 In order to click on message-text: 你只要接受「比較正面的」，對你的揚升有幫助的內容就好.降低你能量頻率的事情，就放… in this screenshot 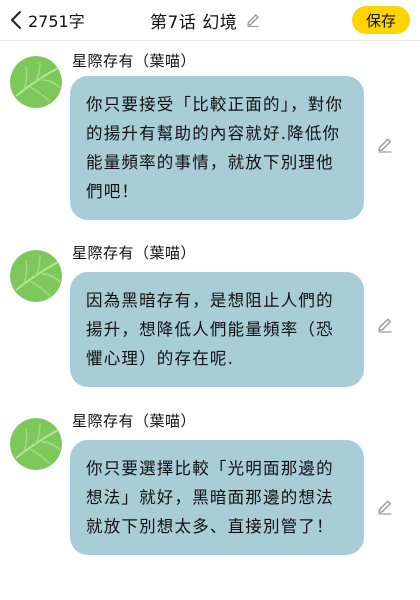, I will do `click(215, 148)`.